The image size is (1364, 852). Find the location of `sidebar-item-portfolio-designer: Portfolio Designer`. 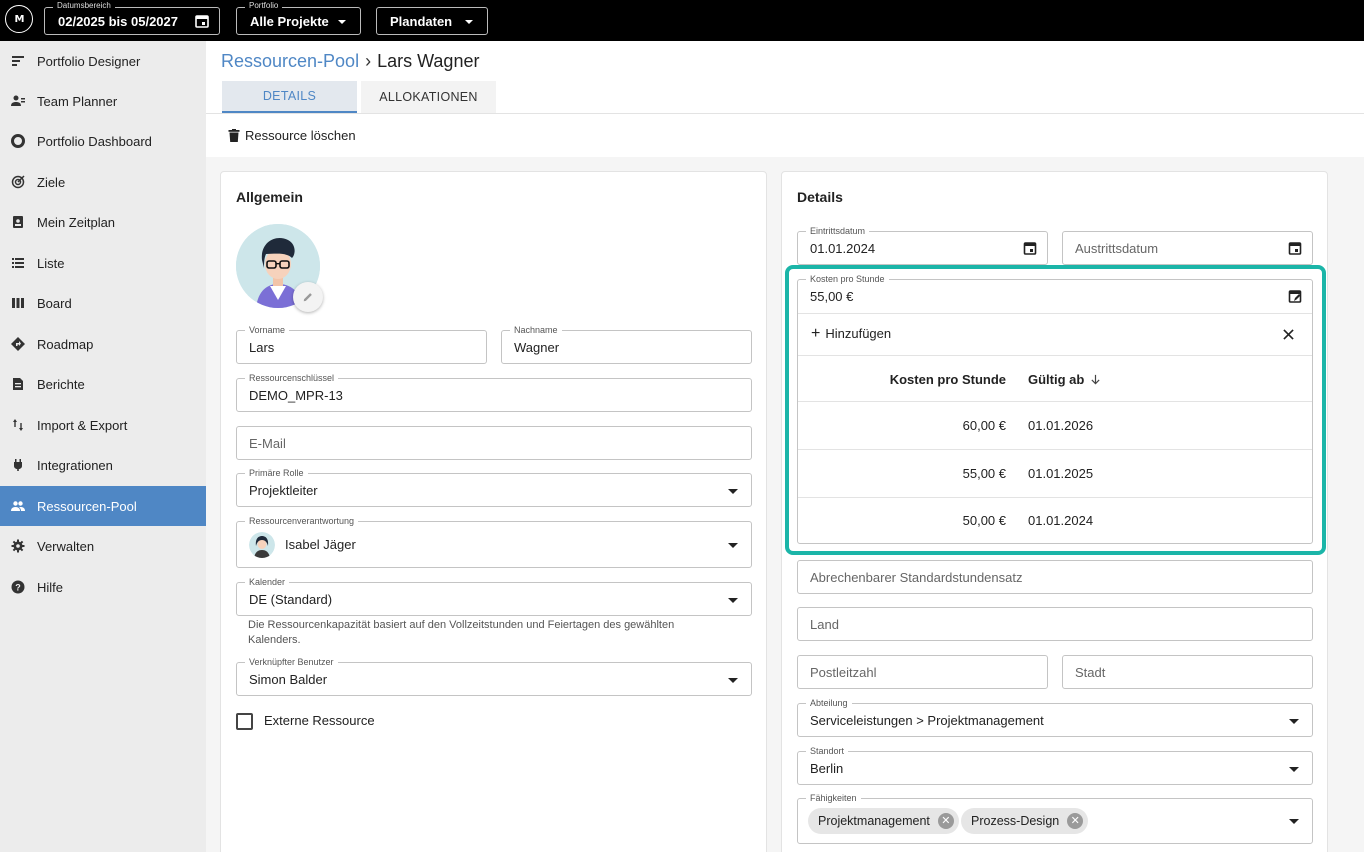

sidebar-item-portfolio-designer: Portfolio Designer is located at coordinates (103, 61).